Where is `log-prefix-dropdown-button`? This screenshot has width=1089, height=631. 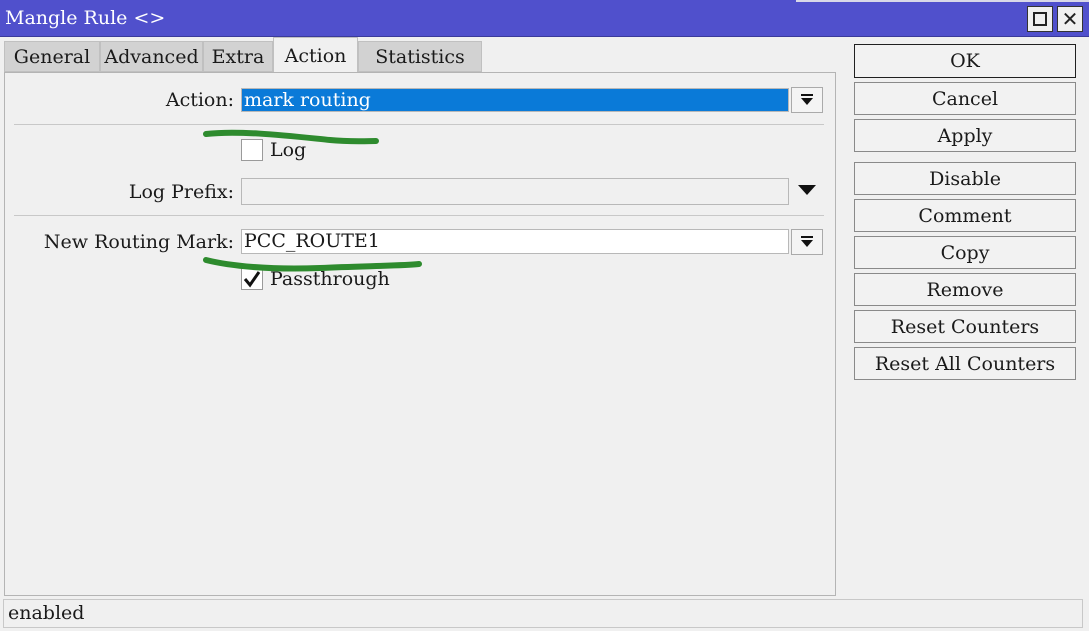
log-prefix-dropdown-button is located at coordinates (807, 190).